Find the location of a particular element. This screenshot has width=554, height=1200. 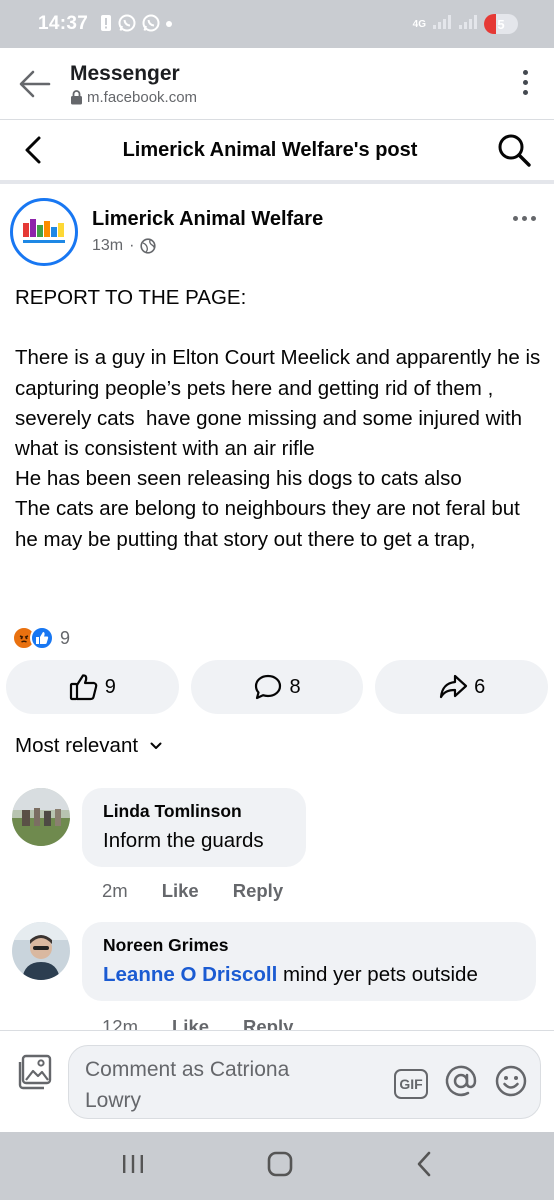

comment-composer: Comment as Catriona Lowry GIF is located at coordinates (277, 1080).